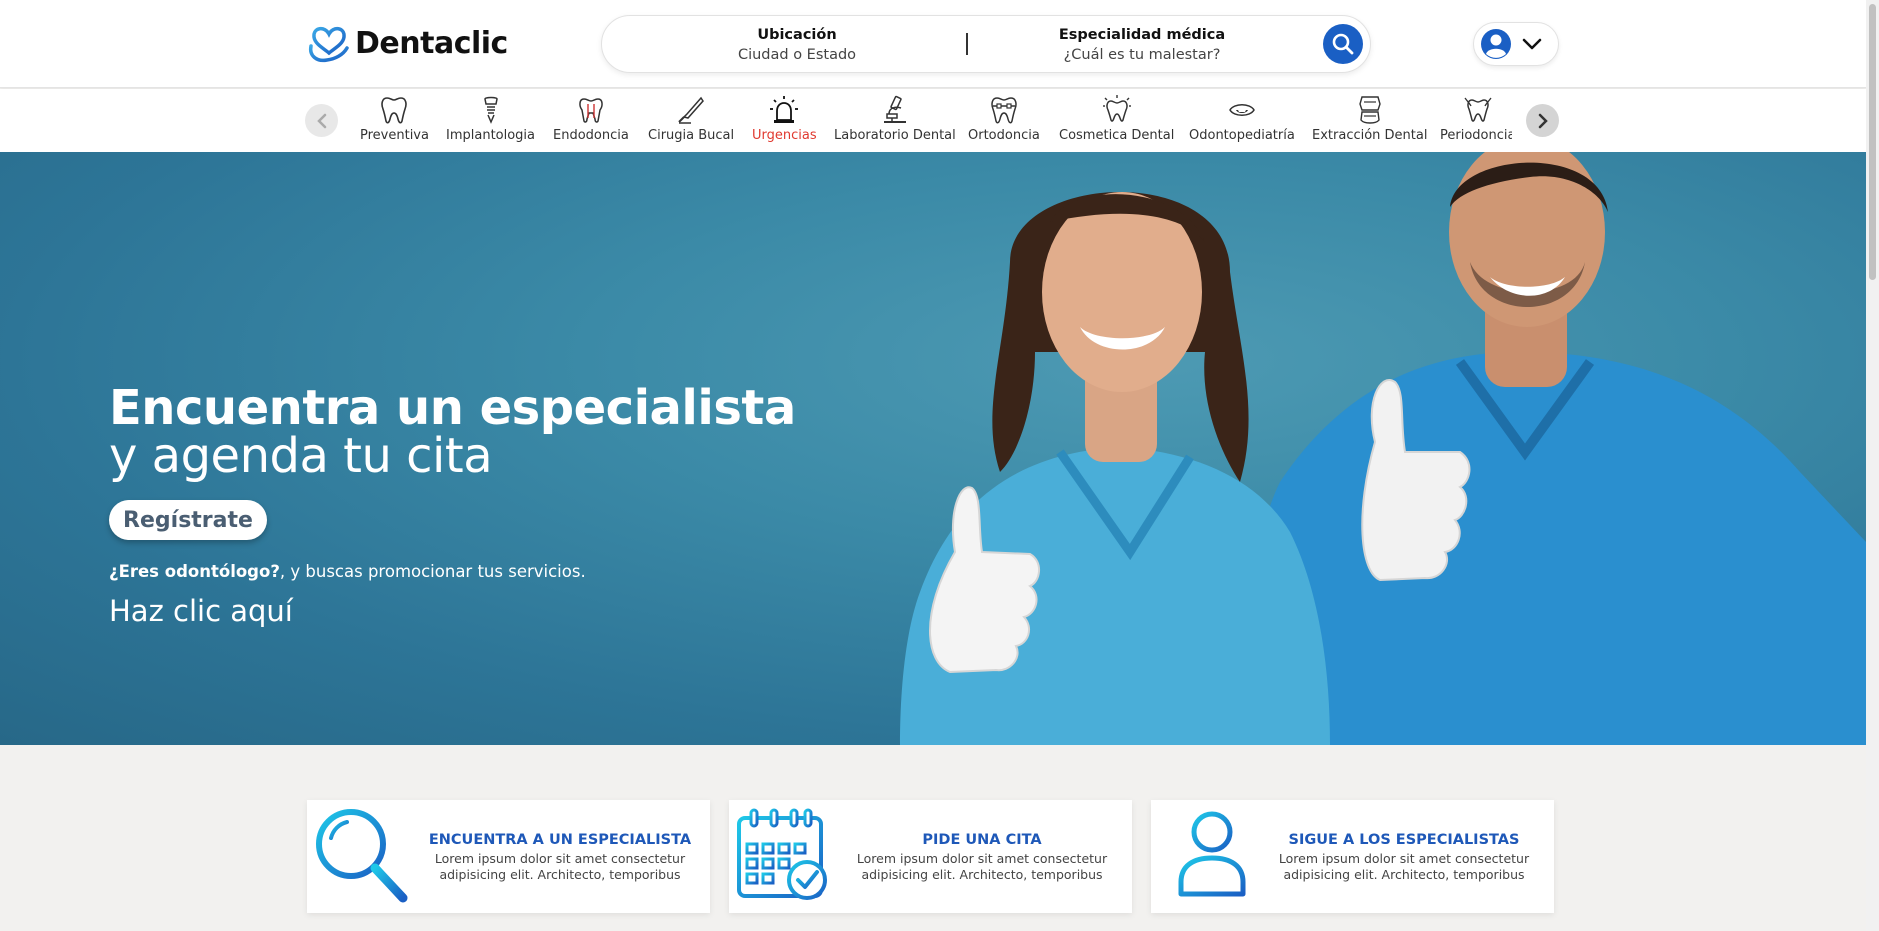  Describe the element at coordinates (1872, 465) in the screenshot. I see `page-scrollbar` at that location.